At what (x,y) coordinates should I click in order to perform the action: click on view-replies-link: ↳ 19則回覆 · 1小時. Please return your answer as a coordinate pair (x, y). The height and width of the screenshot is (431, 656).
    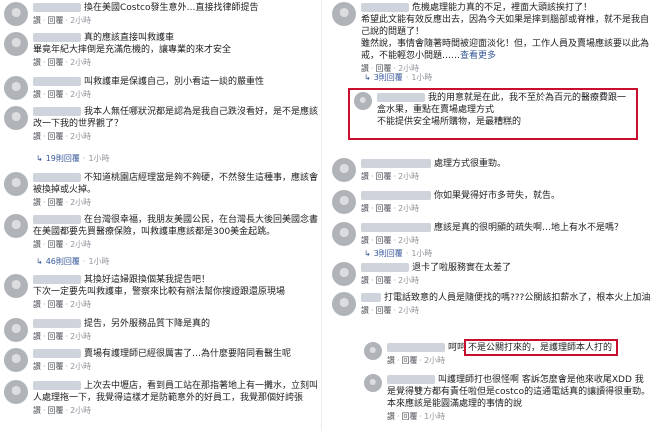
    Looking at the image, I should click on (73, 158).